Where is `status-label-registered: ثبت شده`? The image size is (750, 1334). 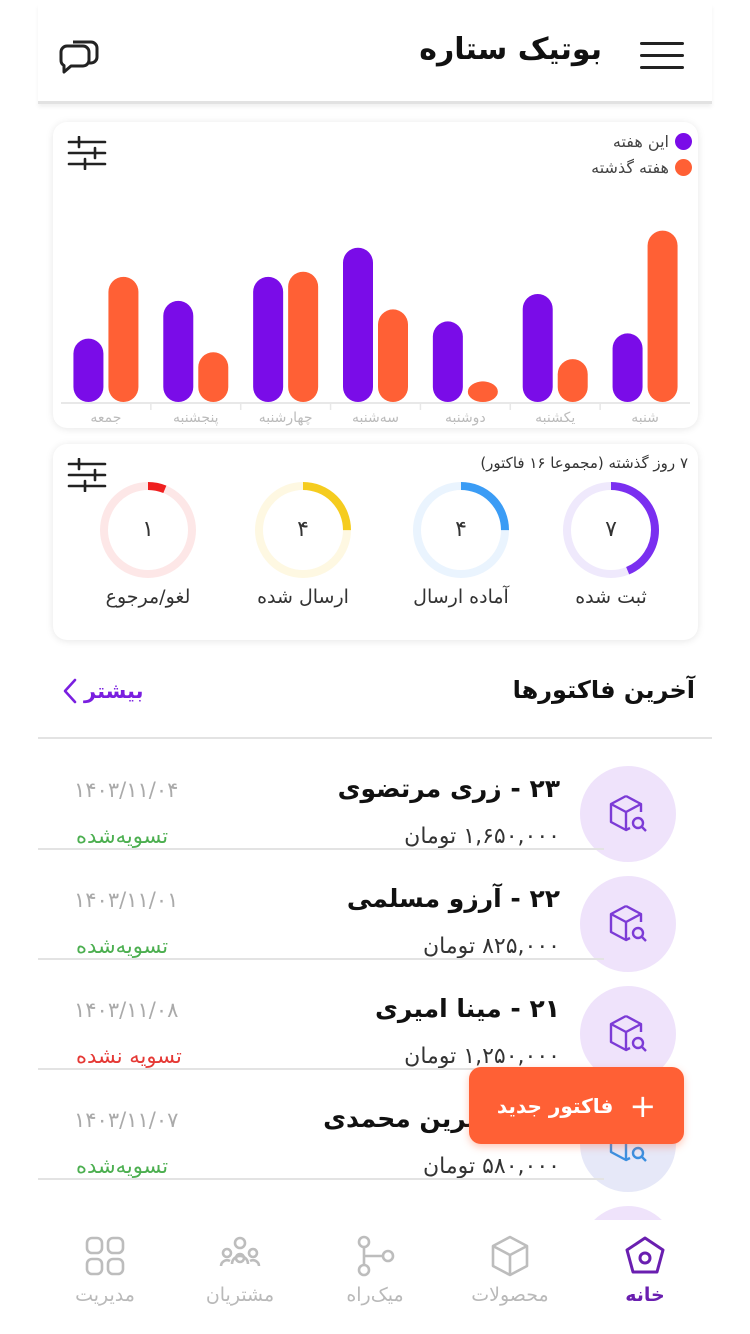
status-label-registered: ثبت شده is located at coordinates (611, 597).